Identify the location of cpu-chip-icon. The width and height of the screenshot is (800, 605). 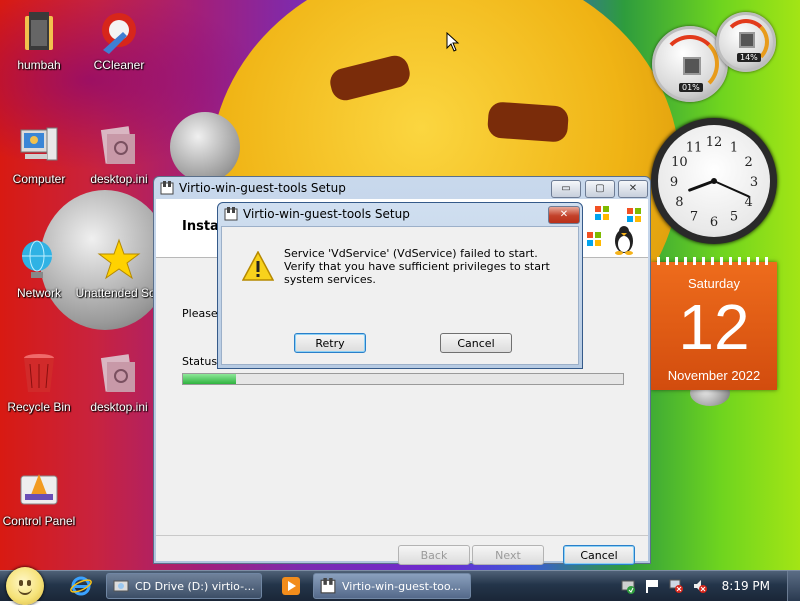
(692, 66).